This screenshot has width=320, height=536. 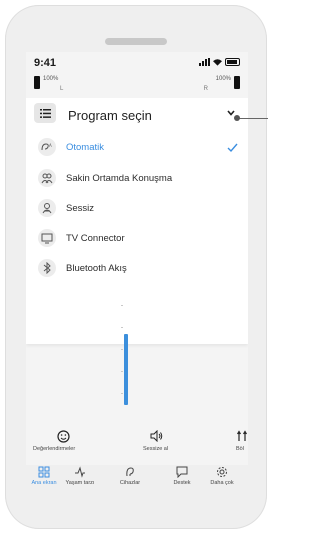 I want to click on phone-speaker, so click(x=136, y=41).